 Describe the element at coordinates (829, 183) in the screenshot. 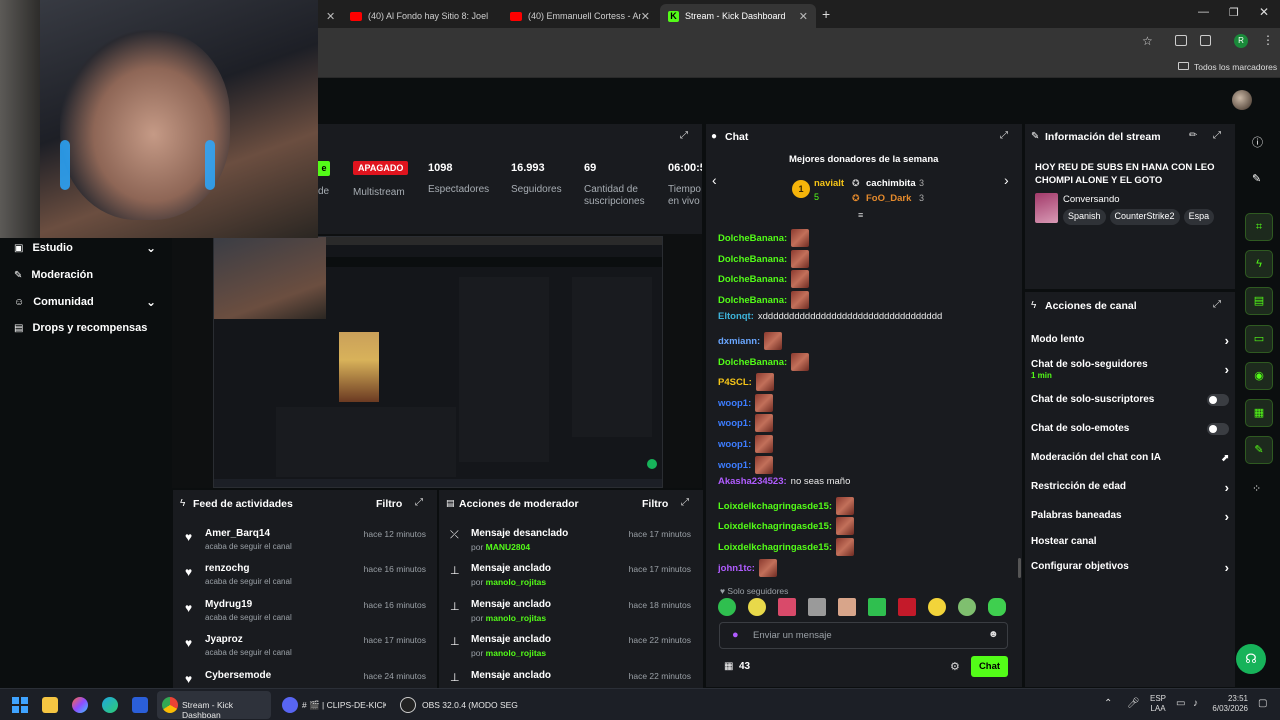

I see `donor-name: navialt` at that location.